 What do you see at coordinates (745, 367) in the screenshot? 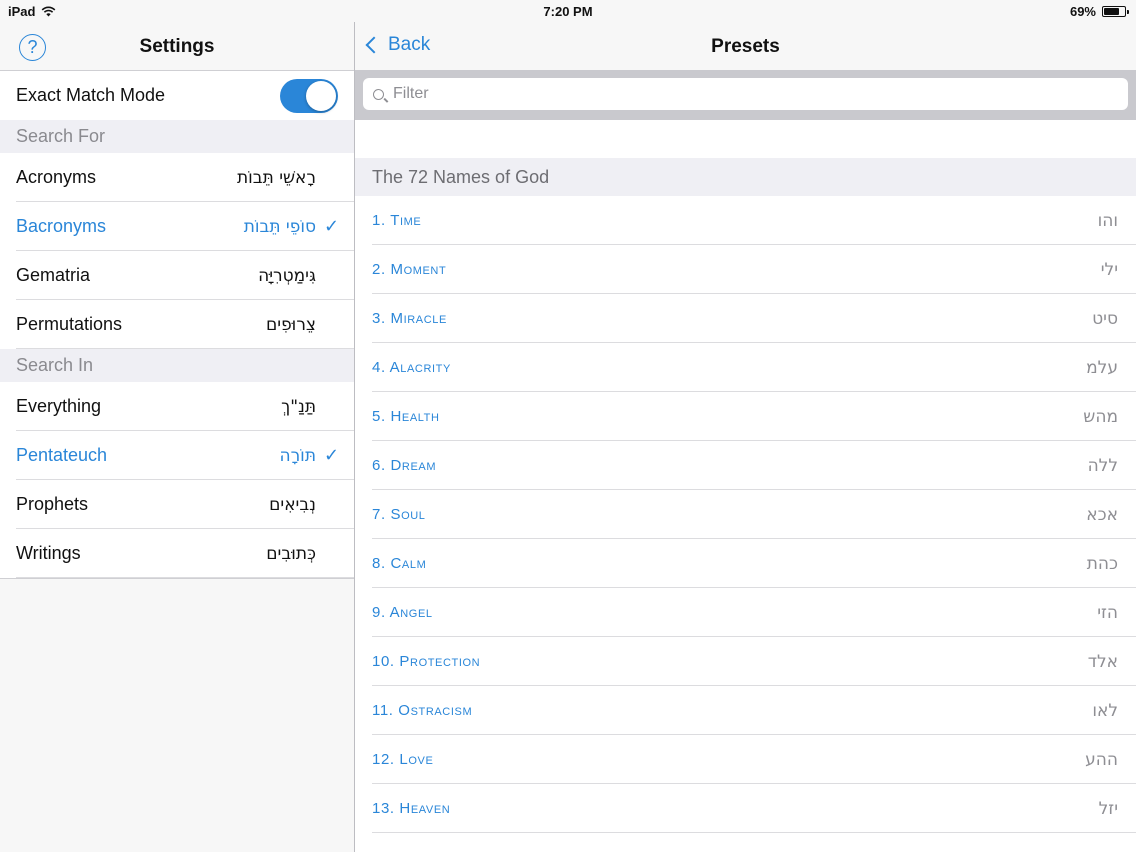
I see `preset-row: 4. Alacrity עלמ` at bounding box center [745, 367].